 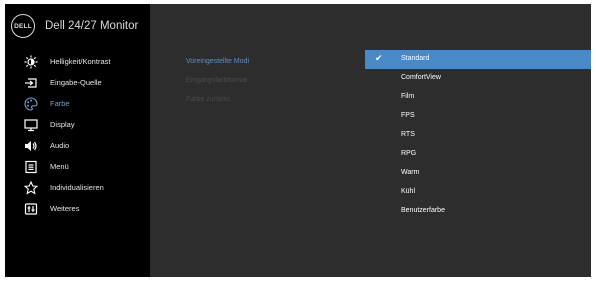 I want to click on preset-option-rts: RTS, so click(x=478, y=135).